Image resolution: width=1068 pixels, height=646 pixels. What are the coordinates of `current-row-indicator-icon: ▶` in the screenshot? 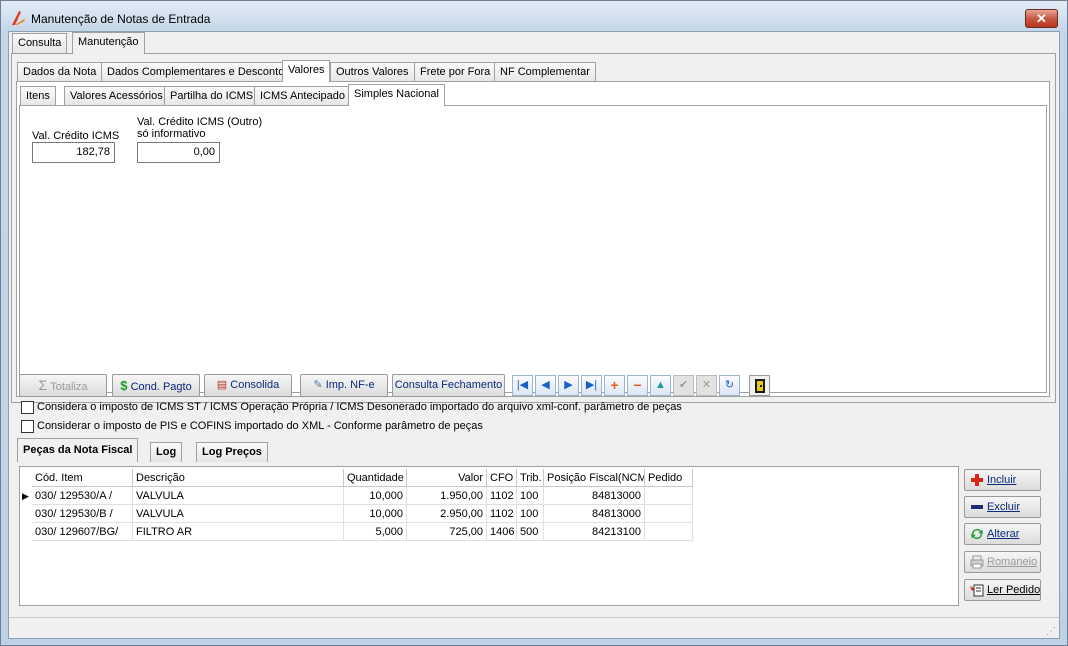 It's located at (25, 496).